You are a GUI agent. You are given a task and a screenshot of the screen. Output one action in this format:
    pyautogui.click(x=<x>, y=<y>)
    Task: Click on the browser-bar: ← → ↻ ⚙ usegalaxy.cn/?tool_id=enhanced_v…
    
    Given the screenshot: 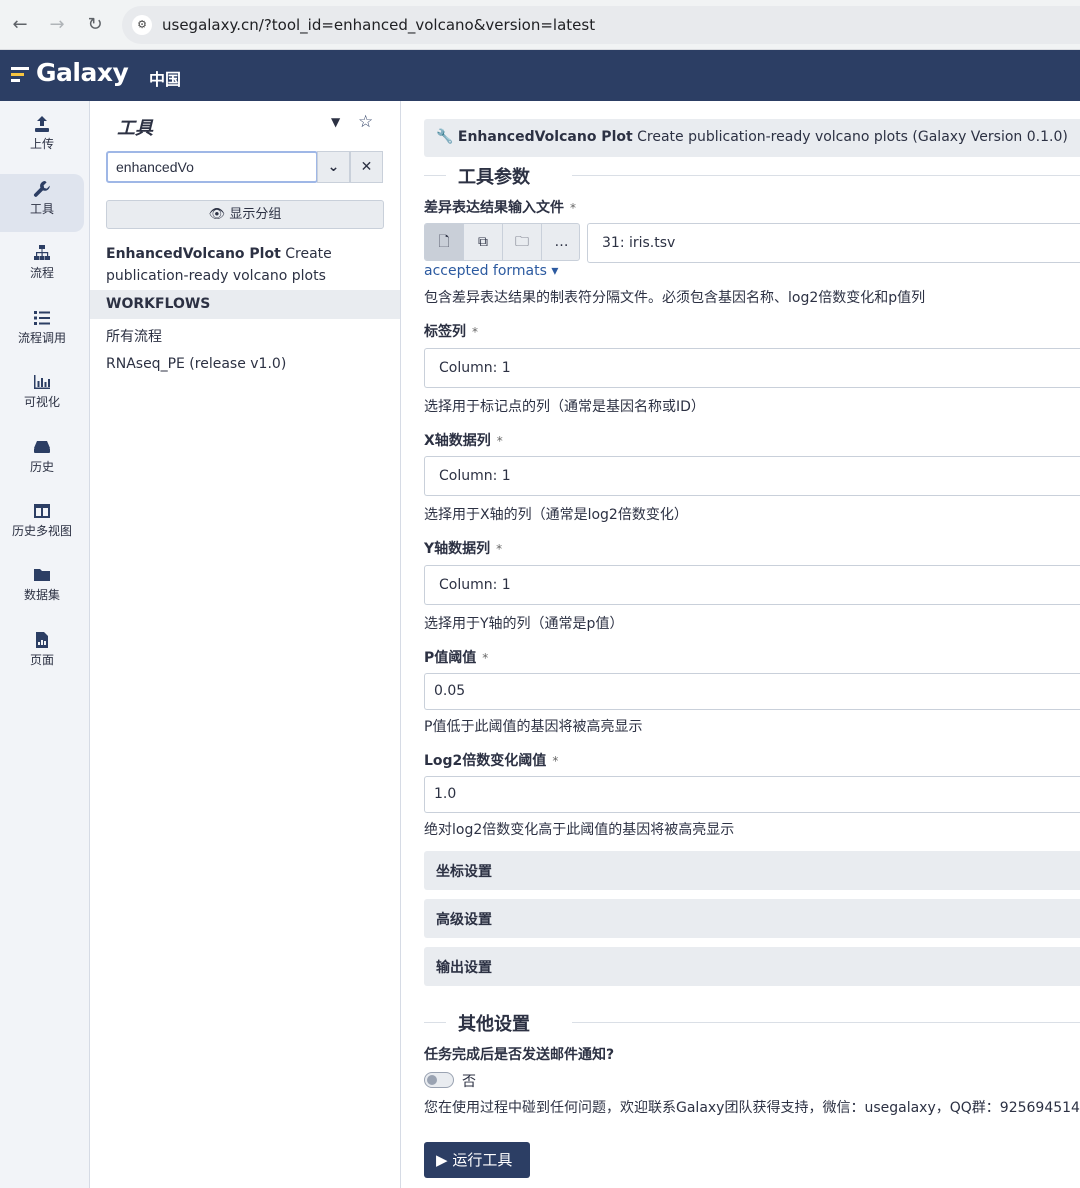 What is the action you would take?
    pyautogui.click(x=540, y=25)
    